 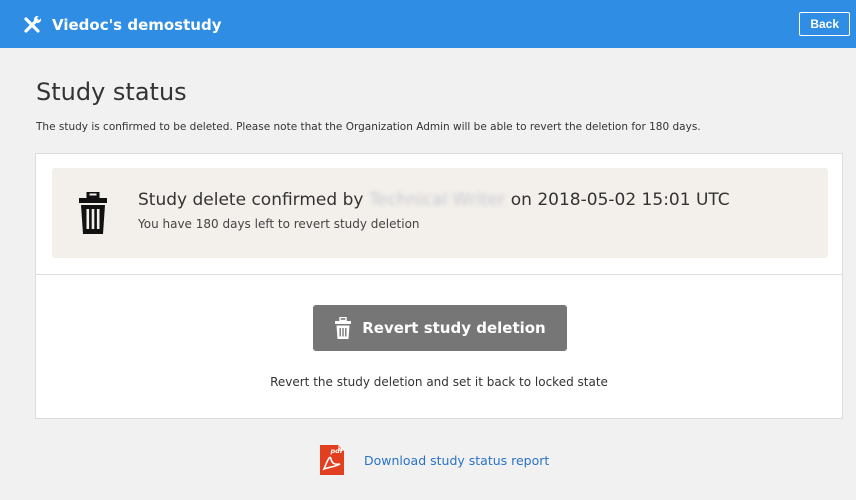 I want to click on confirmed-on-date: on 2018-05-02 15:01 UTC, so click(x=620, y=200).